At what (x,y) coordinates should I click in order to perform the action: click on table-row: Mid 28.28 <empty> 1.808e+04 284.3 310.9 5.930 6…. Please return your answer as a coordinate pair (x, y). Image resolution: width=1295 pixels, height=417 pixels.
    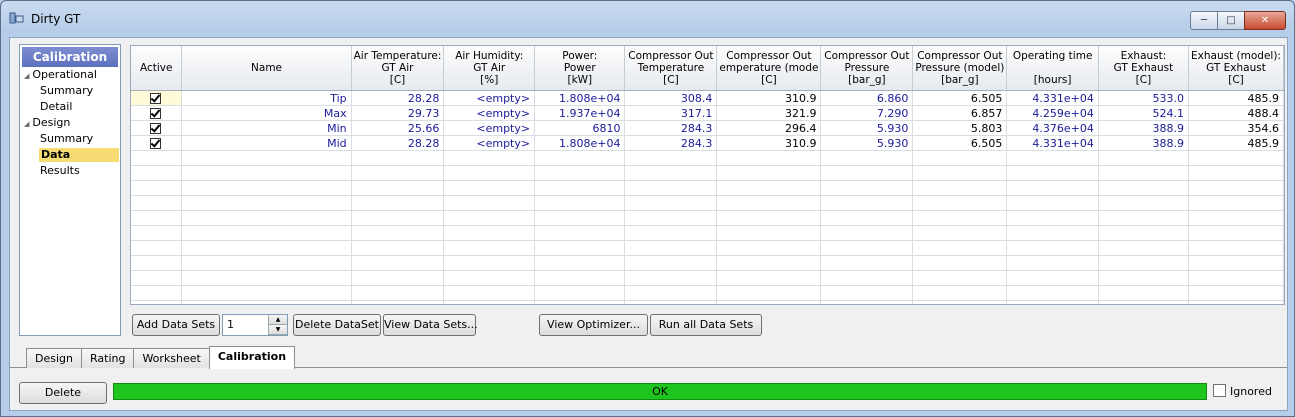
    Looking at the image, I should click on (707, 143).